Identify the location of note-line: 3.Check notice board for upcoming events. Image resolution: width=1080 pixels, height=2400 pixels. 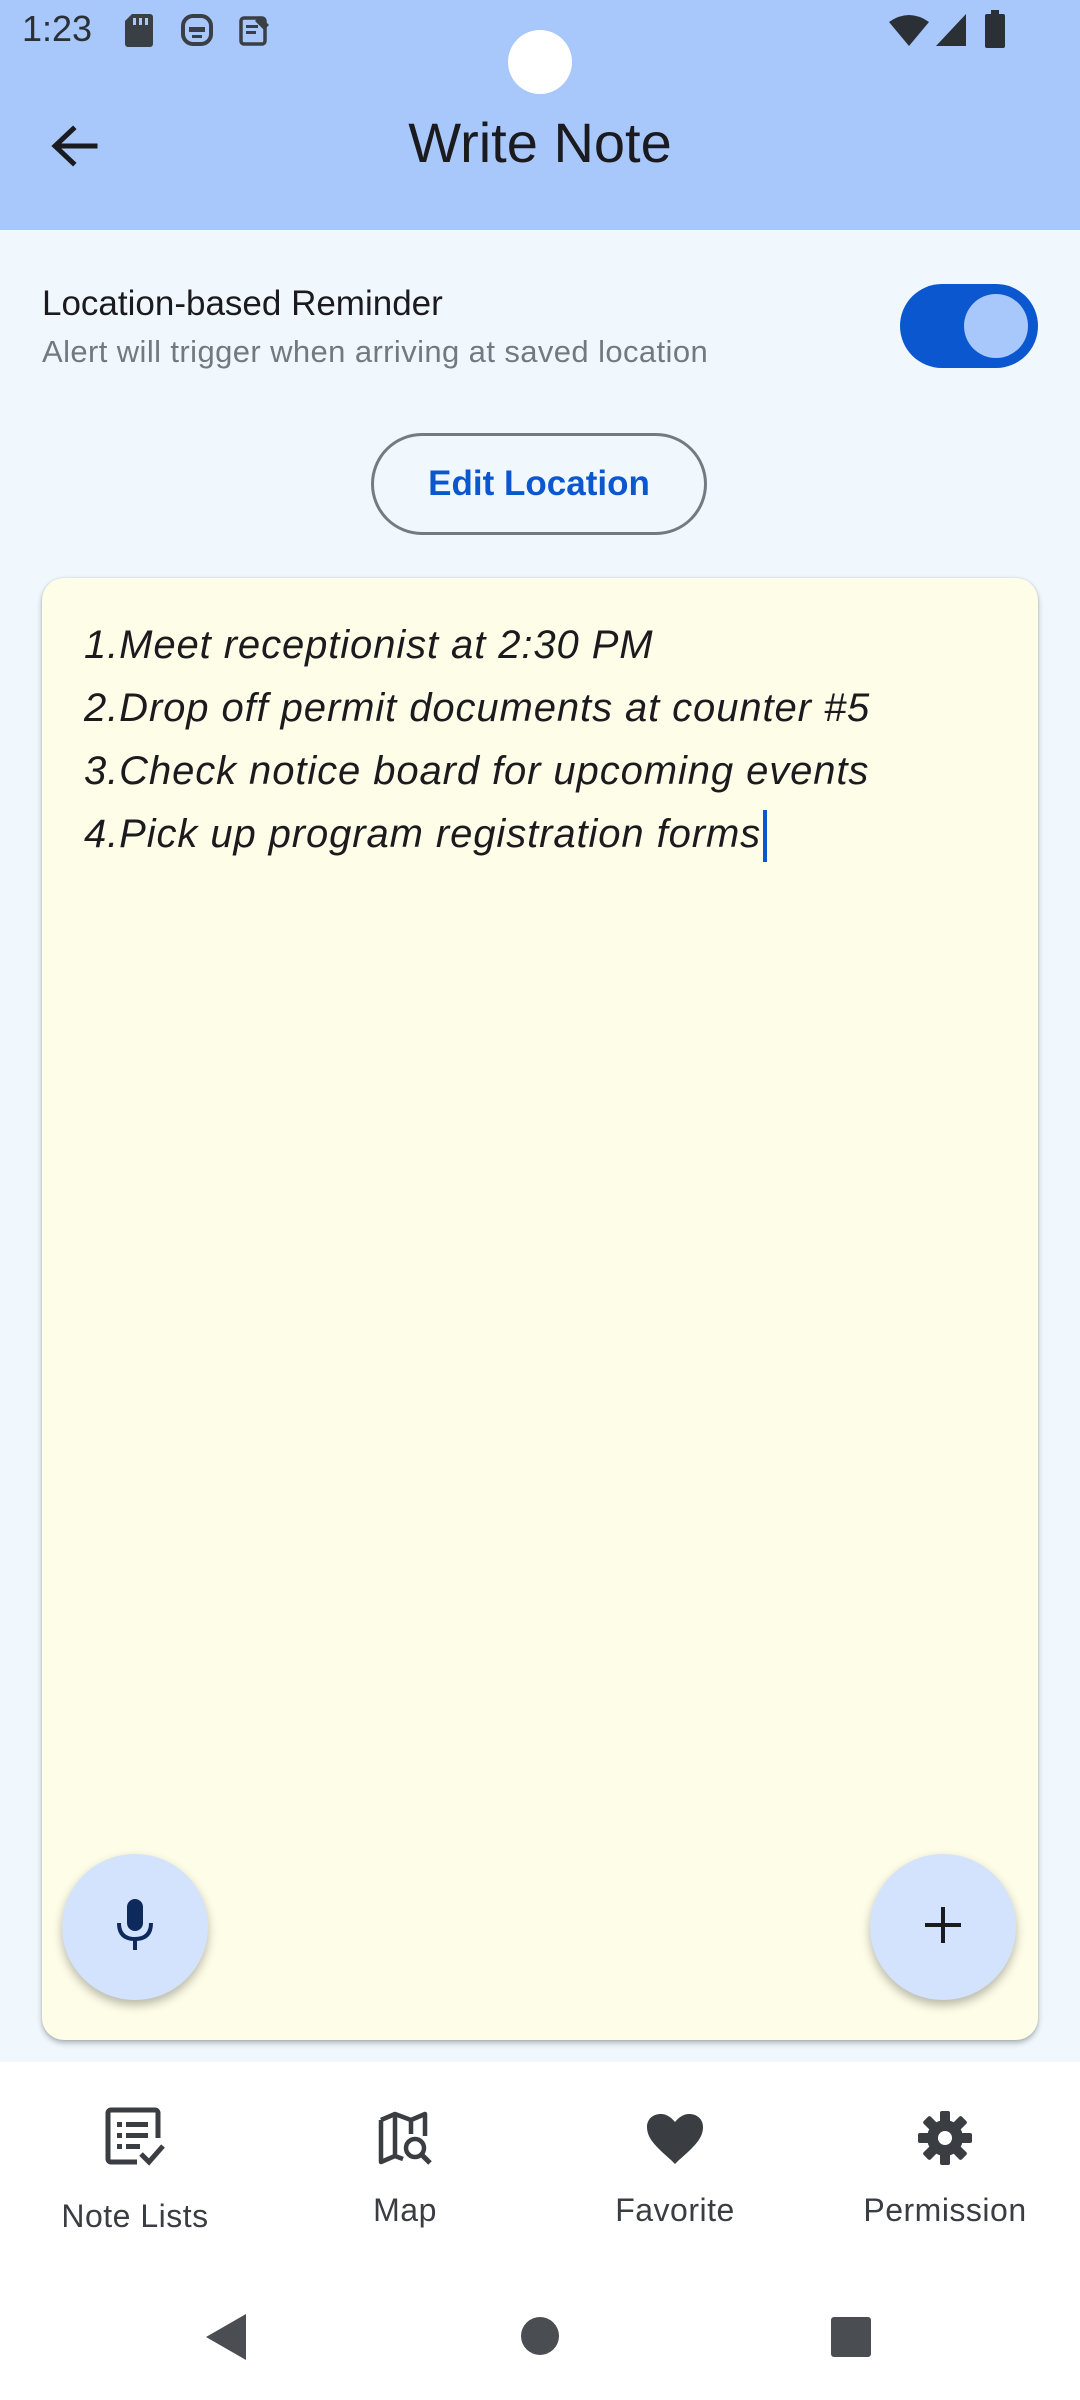
(477, 771).